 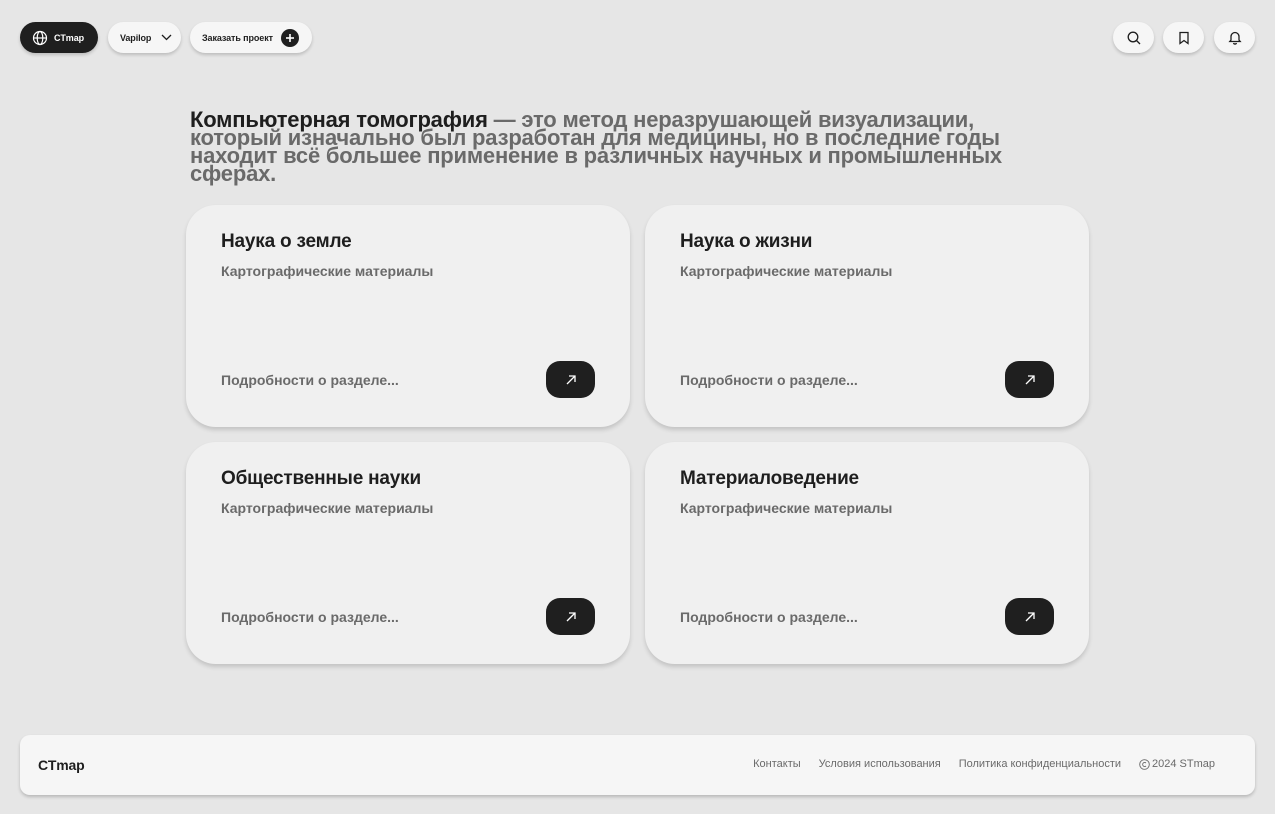 What do you see at coordinates (61, 765) in the screenshot?
I see `footer-logo: CTmap` at bounding box center [61, 765].